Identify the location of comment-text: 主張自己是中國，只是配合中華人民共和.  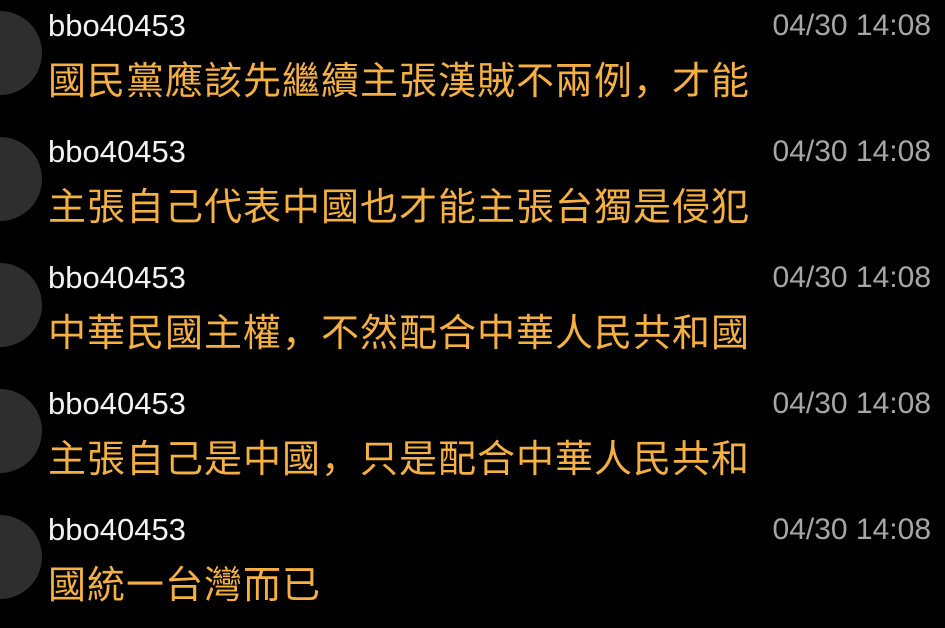
(399, 459).